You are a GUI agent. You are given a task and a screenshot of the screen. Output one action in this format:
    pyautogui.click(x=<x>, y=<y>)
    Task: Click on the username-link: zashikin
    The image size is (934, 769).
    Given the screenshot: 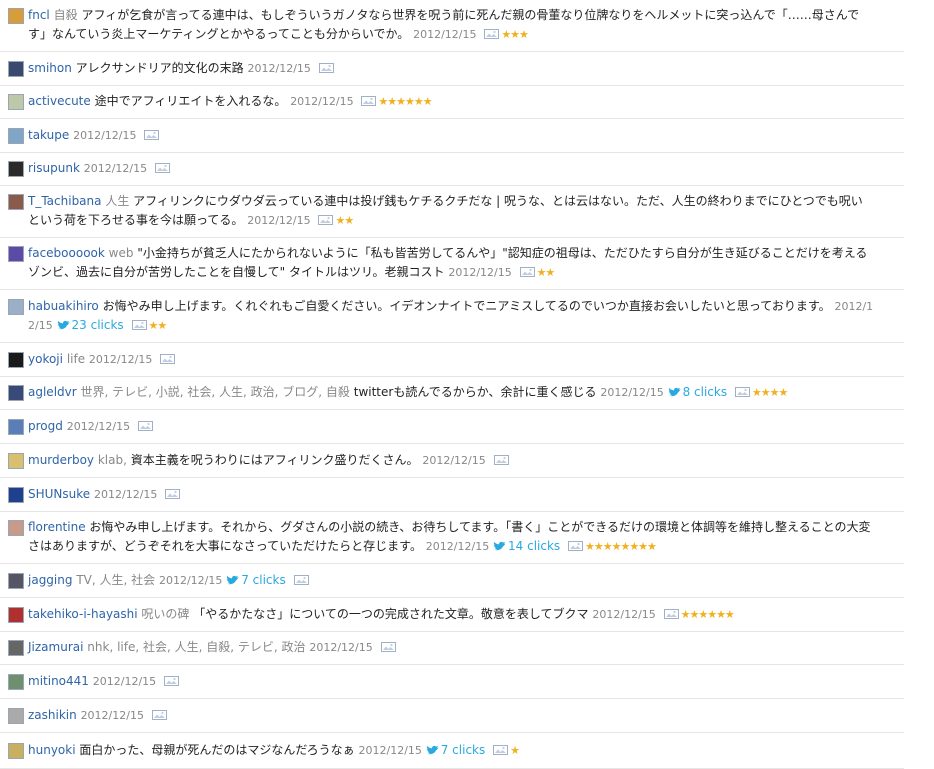 What is the action you would take?
    pyautogui.click(x=52, y=715)
    